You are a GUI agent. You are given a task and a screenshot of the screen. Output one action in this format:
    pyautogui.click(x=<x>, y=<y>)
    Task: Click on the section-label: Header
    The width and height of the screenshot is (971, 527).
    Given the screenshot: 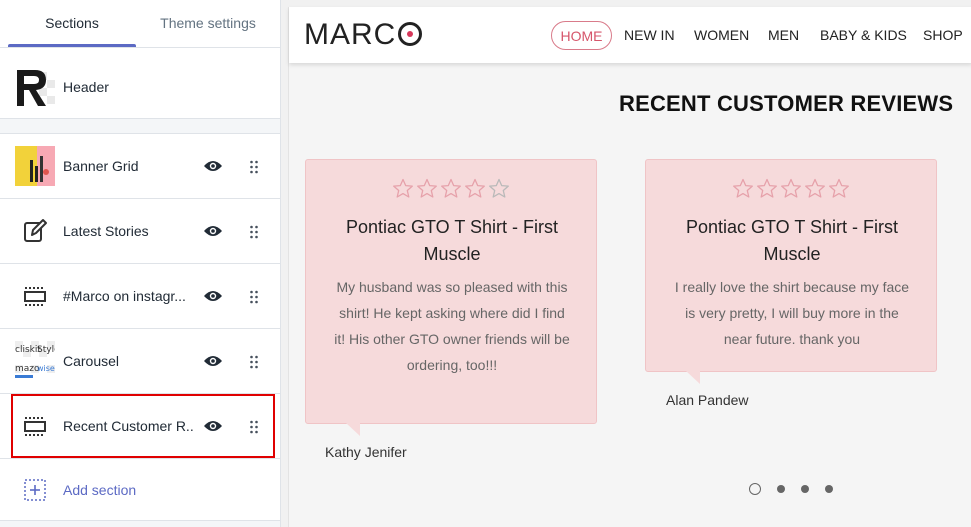 What is the action you would take?
    pyautogui.click(x=86, y=87)
    